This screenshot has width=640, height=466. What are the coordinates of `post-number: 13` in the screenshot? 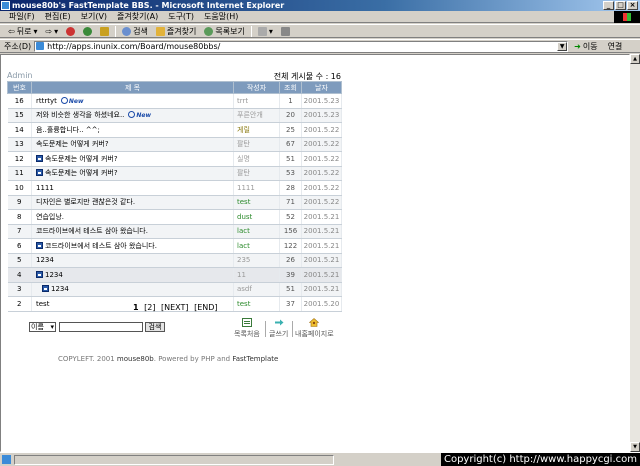 It's located at (19, 144).